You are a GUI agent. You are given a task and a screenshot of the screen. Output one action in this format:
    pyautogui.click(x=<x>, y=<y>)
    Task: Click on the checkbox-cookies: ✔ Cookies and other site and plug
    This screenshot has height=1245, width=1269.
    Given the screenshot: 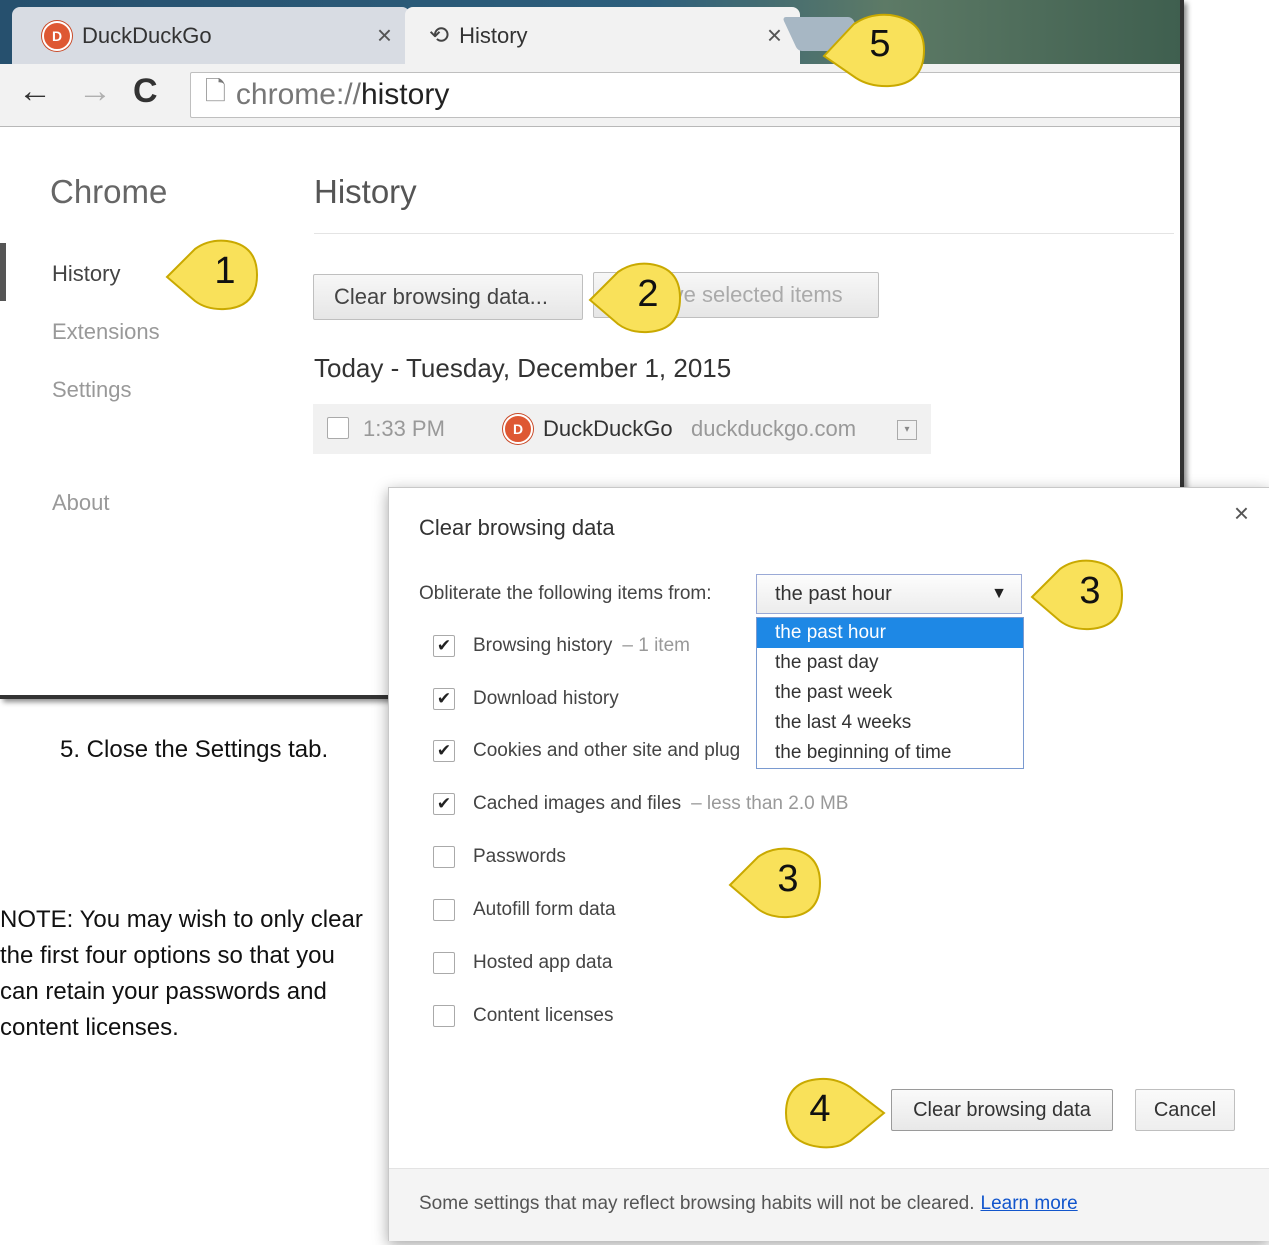 What is the action you would take?
    pyautogui.click(x=586, y=751)
    